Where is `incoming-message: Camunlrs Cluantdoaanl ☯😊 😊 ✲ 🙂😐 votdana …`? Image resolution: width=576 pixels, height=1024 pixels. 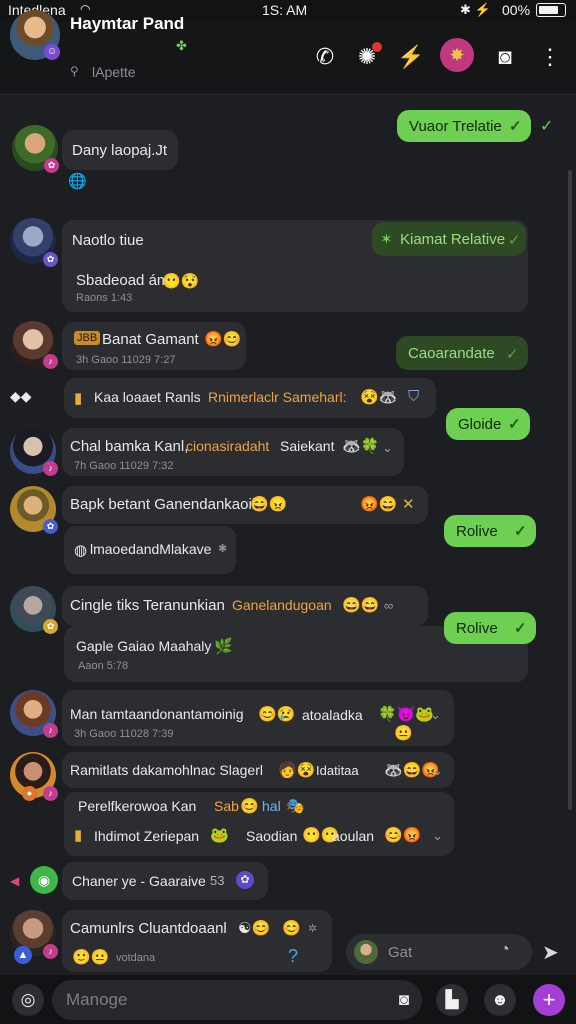
incoming-message: Camunlrs Cluantdoaanl ☯😊 😊 ✲ 🙂😐 votdana … is located at coordinates (197, 941).